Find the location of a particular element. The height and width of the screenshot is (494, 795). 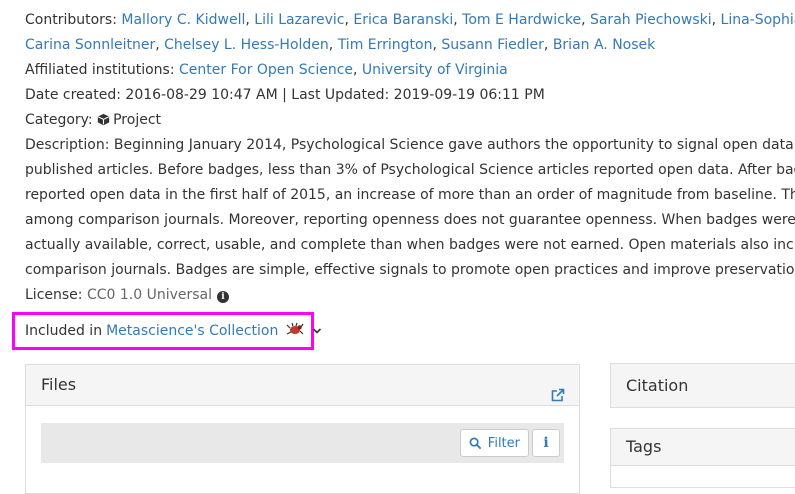

filter-button: Filter is located at coordinates (494, 443).